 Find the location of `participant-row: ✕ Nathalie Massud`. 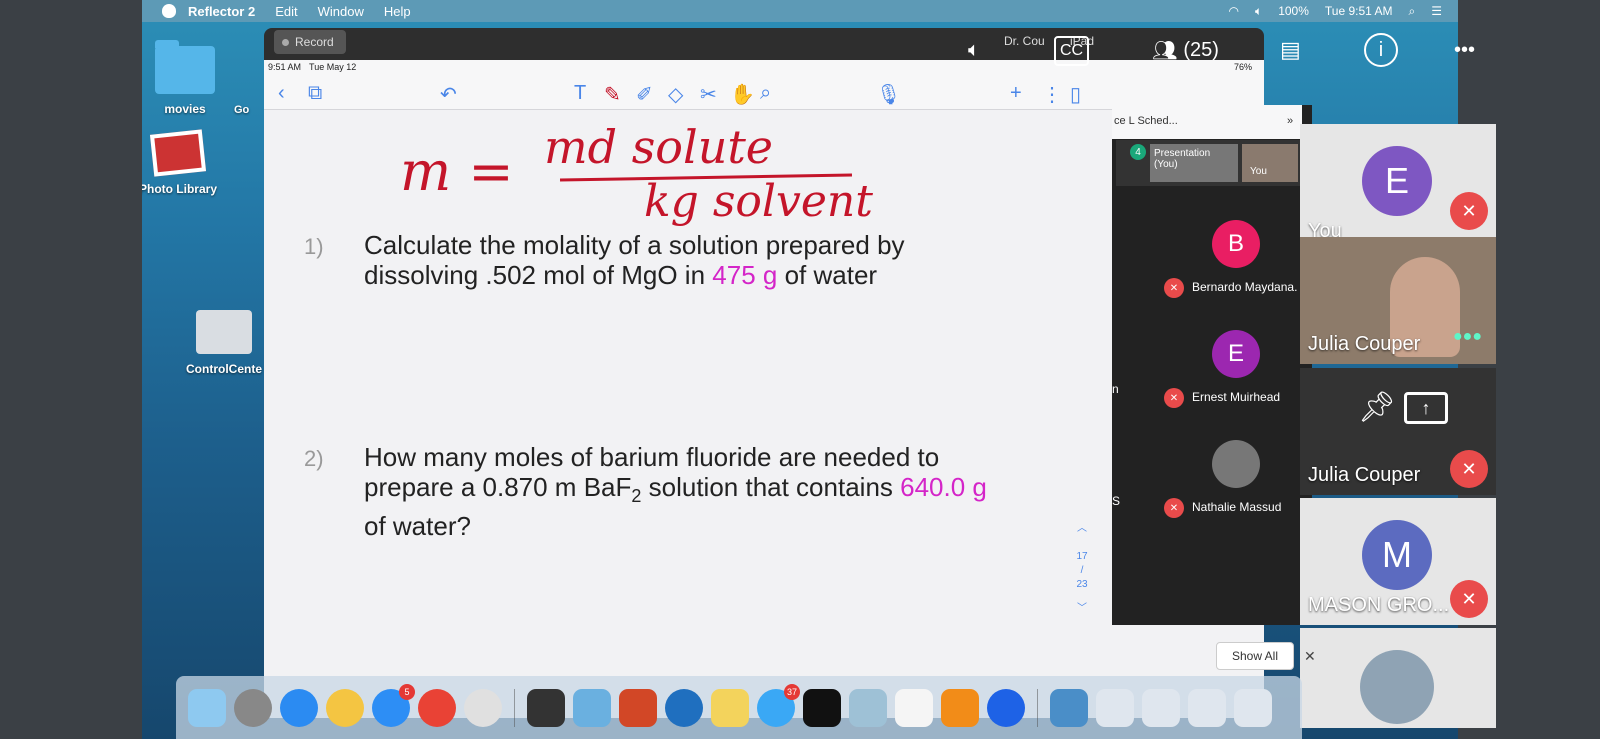

participant-row: ✕ Nathalie Massud is located at coordinates (1225, 480).